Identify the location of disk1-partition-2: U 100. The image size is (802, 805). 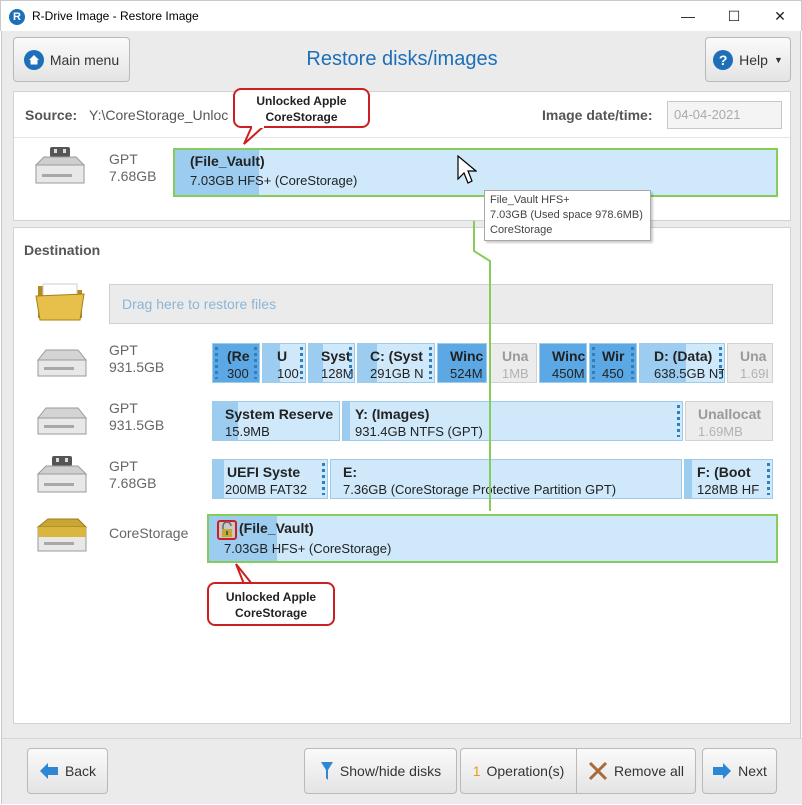
(284, 363).